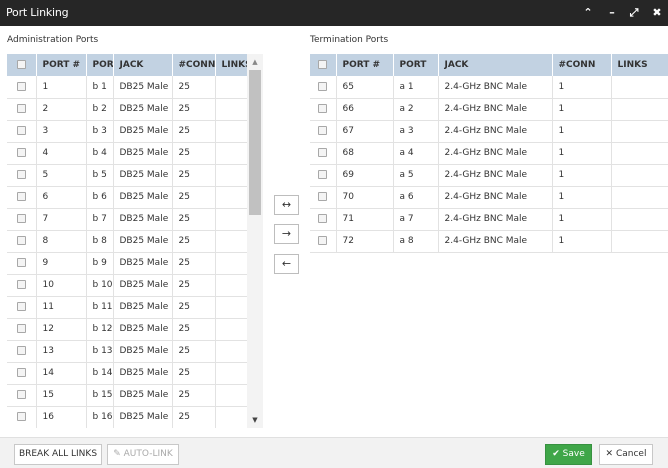 Image resolution: width=668 pixels, height=468 pixels. I want to click on collapse-icon: ⌃, so click(588, 13).